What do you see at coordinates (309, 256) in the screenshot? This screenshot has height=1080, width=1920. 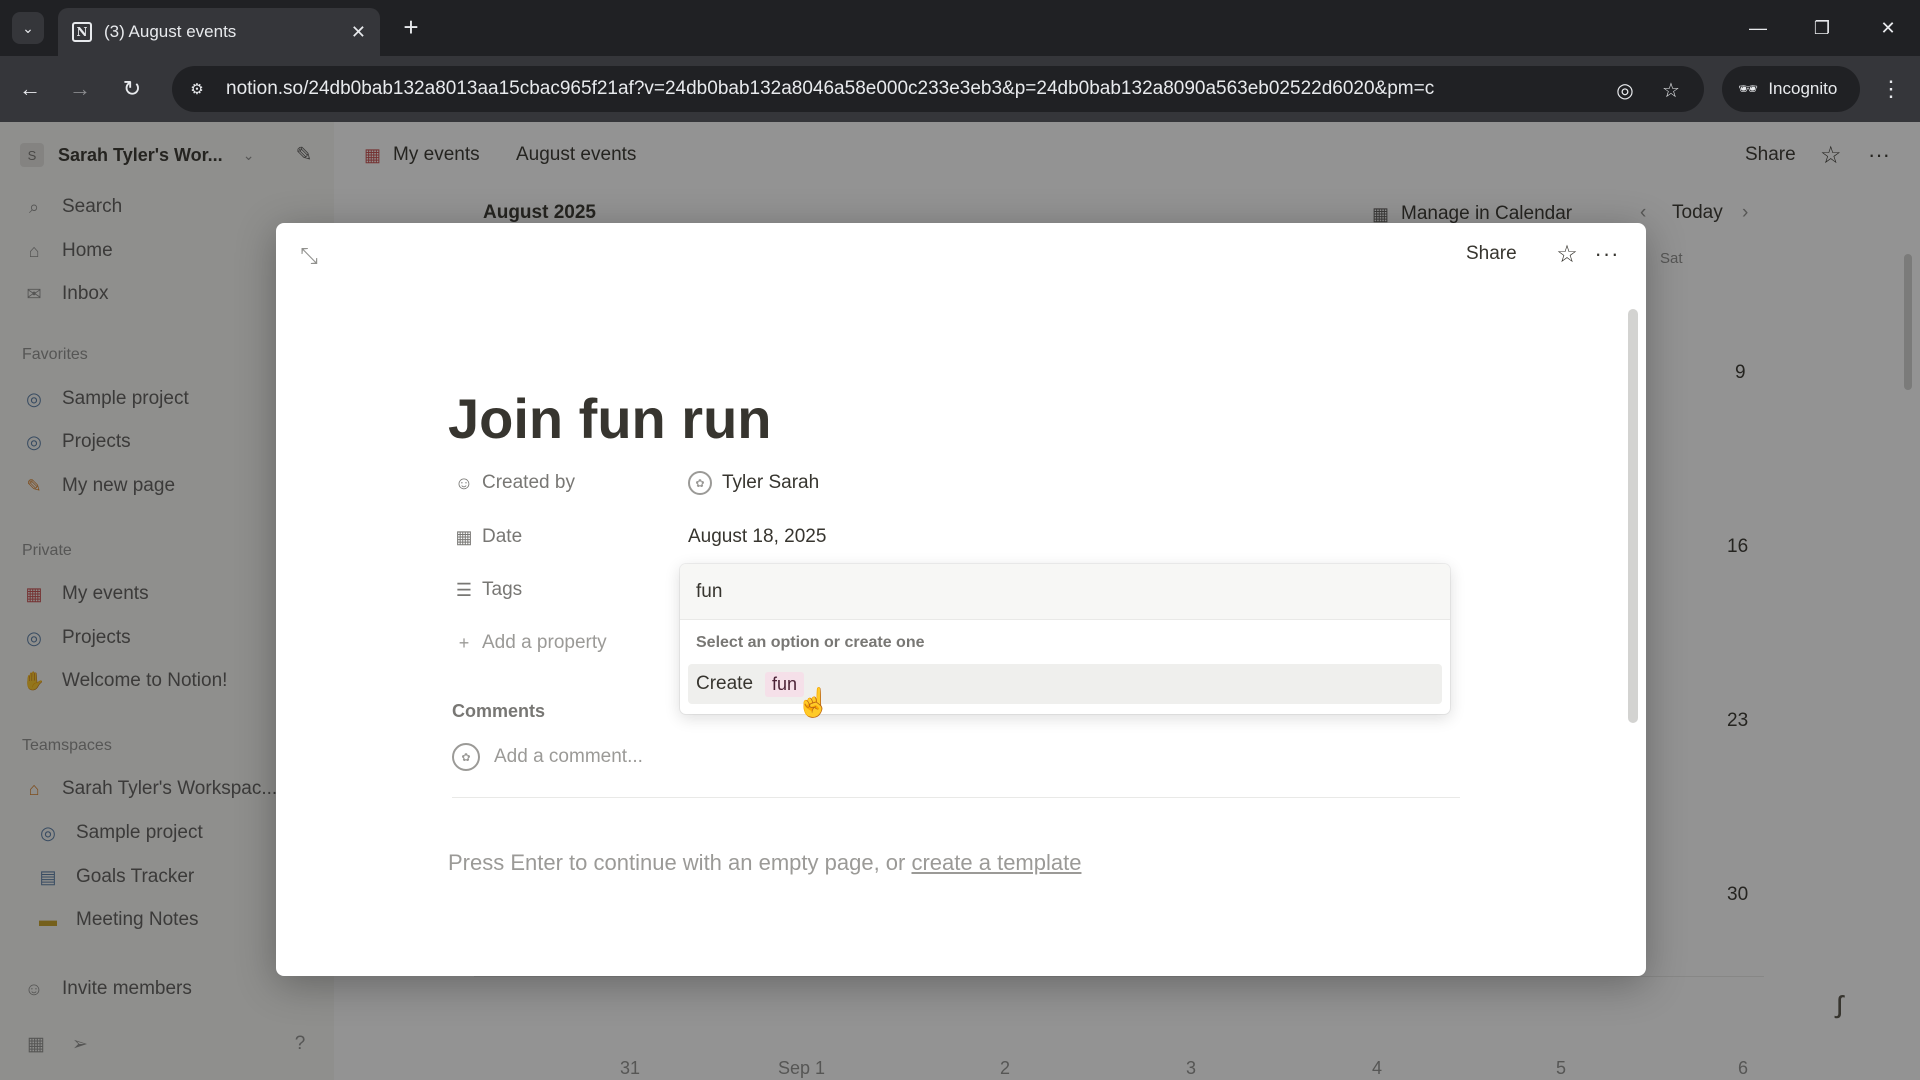 I see `open-full-page-icon: ⤡` at bounding box center [309, 256].